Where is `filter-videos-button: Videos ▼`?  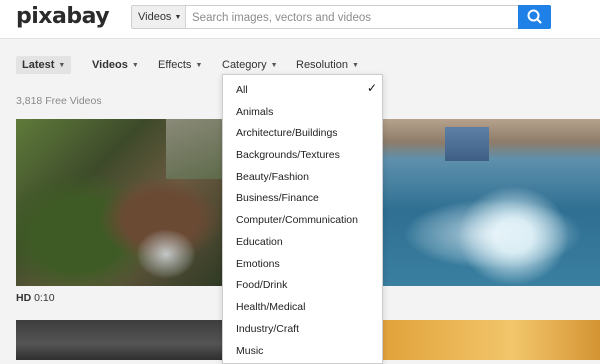 filter-videos-button: Videos ▼ is located at coordinates (115, 65).